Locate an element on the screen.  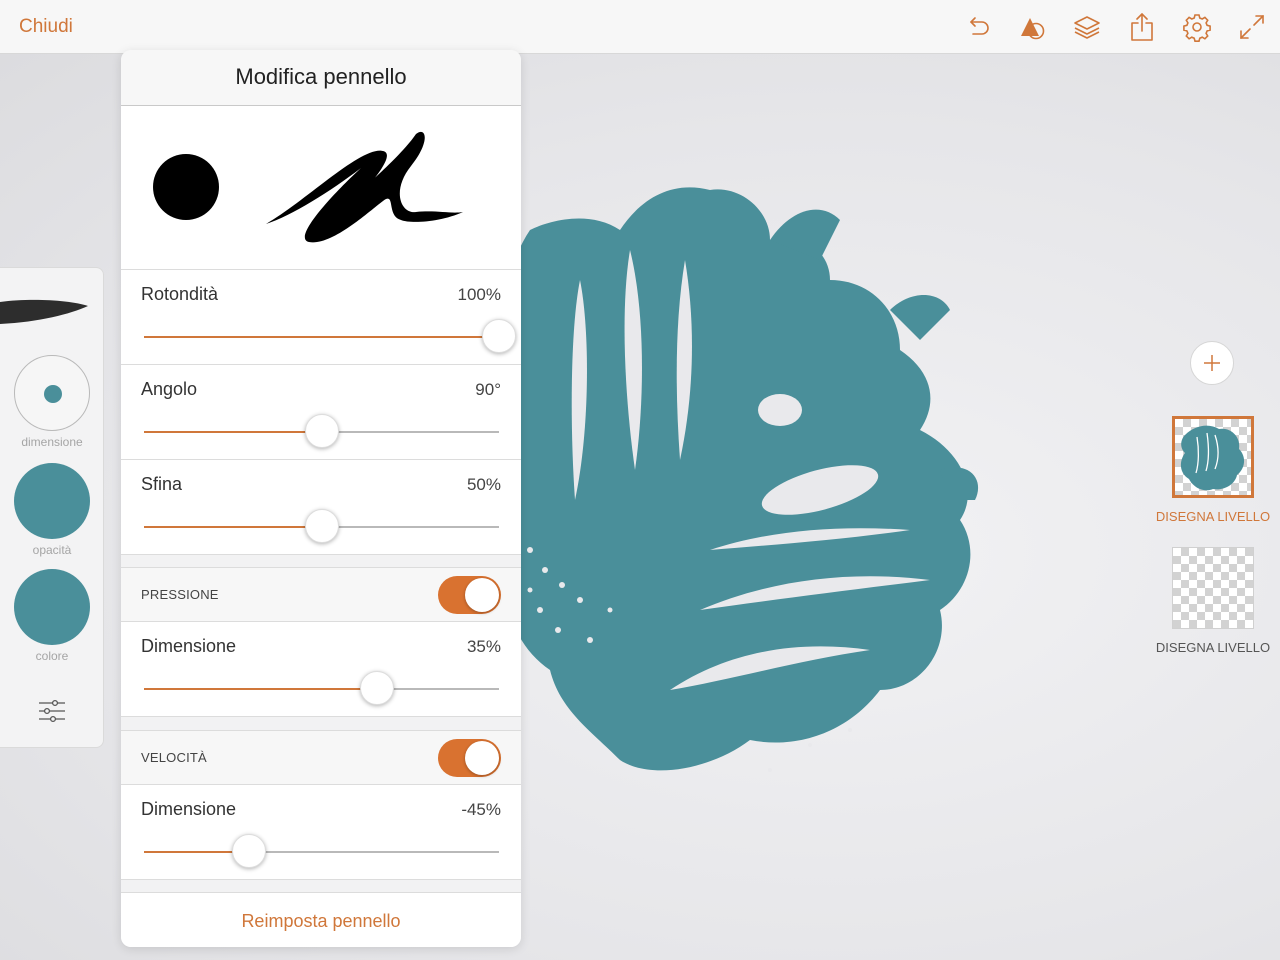
color-label: colore is located at coordinates (52, 656).